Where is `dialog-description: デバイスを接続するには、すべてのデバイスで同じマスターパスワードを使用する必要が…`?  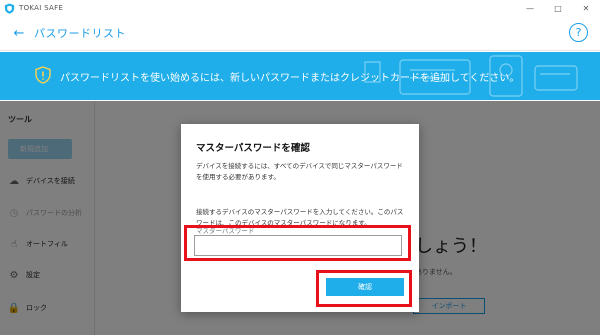 dialog-description: デバイスを接続するには、すべてのデバイスで同じマスターパスワードを使用する必要が… is located at coordinates (299, 171).